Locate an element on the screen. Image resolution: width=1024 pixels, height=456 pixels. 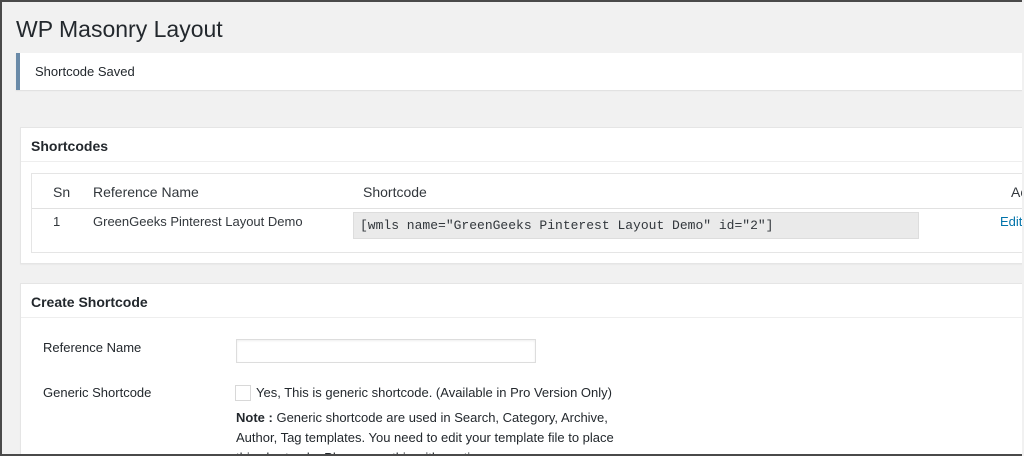
create-shortcode-panel-title: Create Shortcode is located at coordinates (89, 302).